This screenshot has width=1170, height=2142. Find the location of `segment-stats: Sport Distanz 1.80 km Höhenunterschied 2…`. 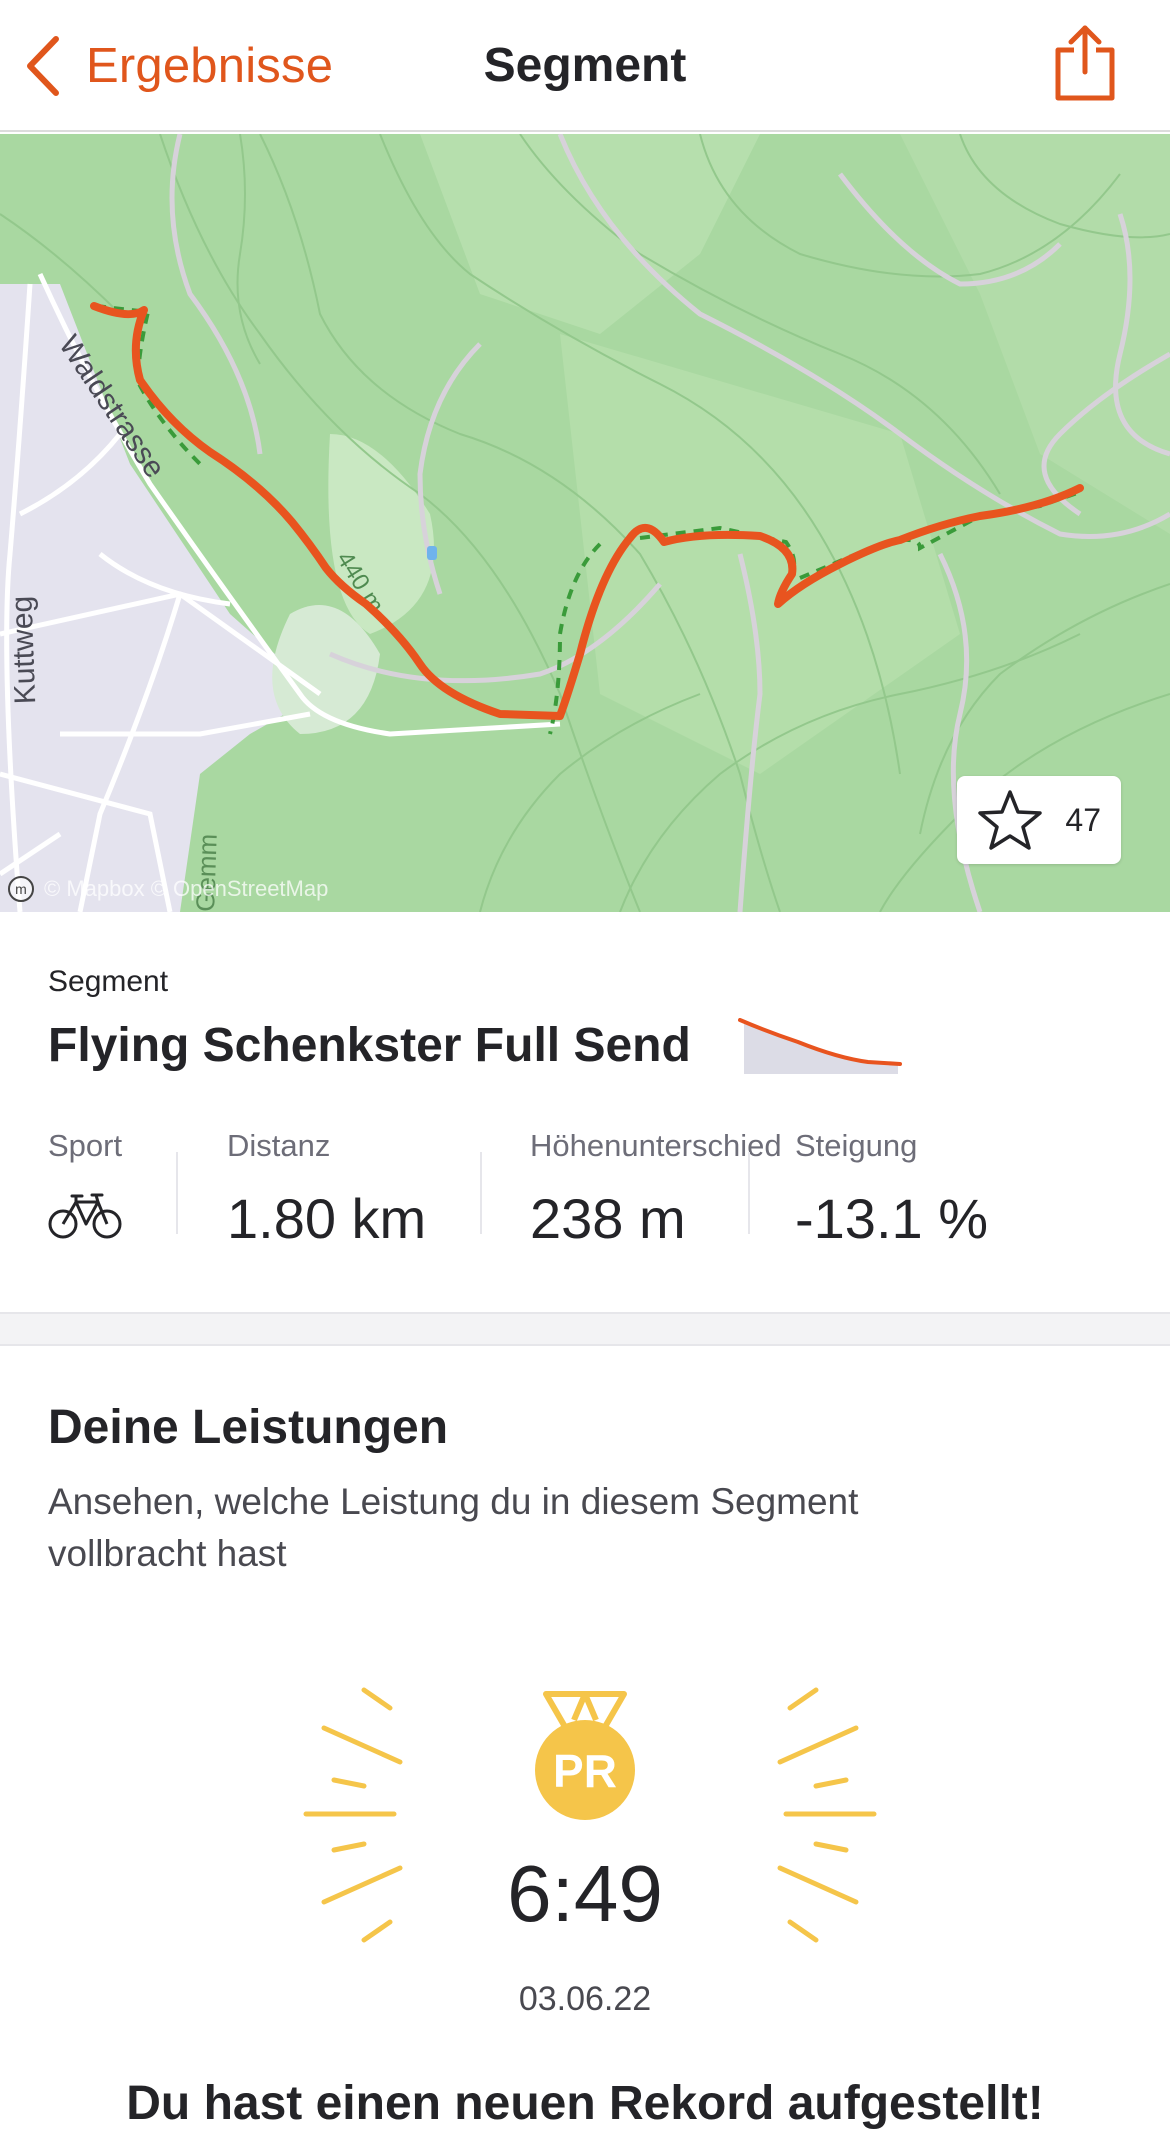

segment-stats: Sport Distanz 1.80 km Höhenunterschied 2… is located at coordinates (585, 1193).